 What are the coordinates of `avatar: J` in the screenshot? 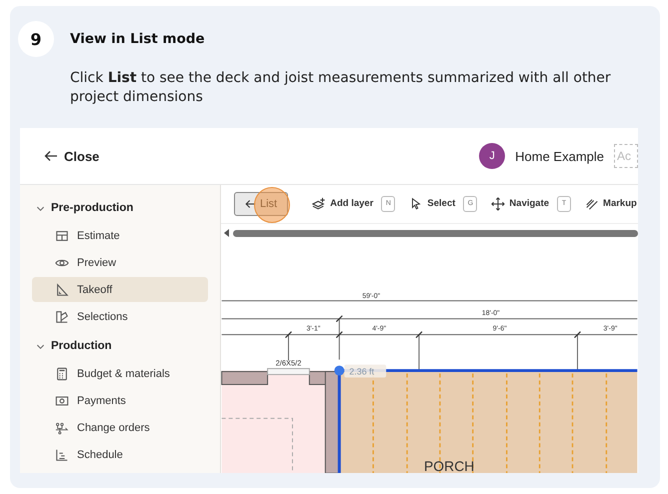 It's located at (492, 156).